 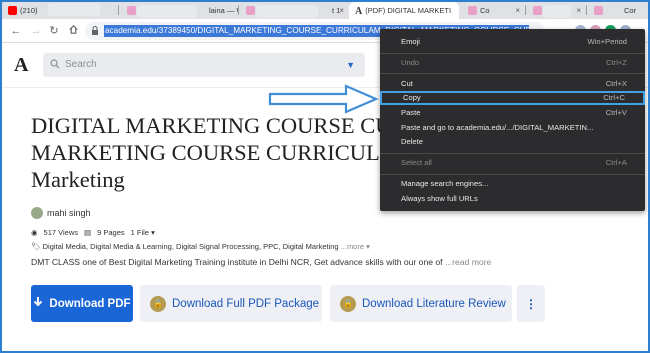 I want to click on reload-icon: ↻, so click(x=54, y=31).